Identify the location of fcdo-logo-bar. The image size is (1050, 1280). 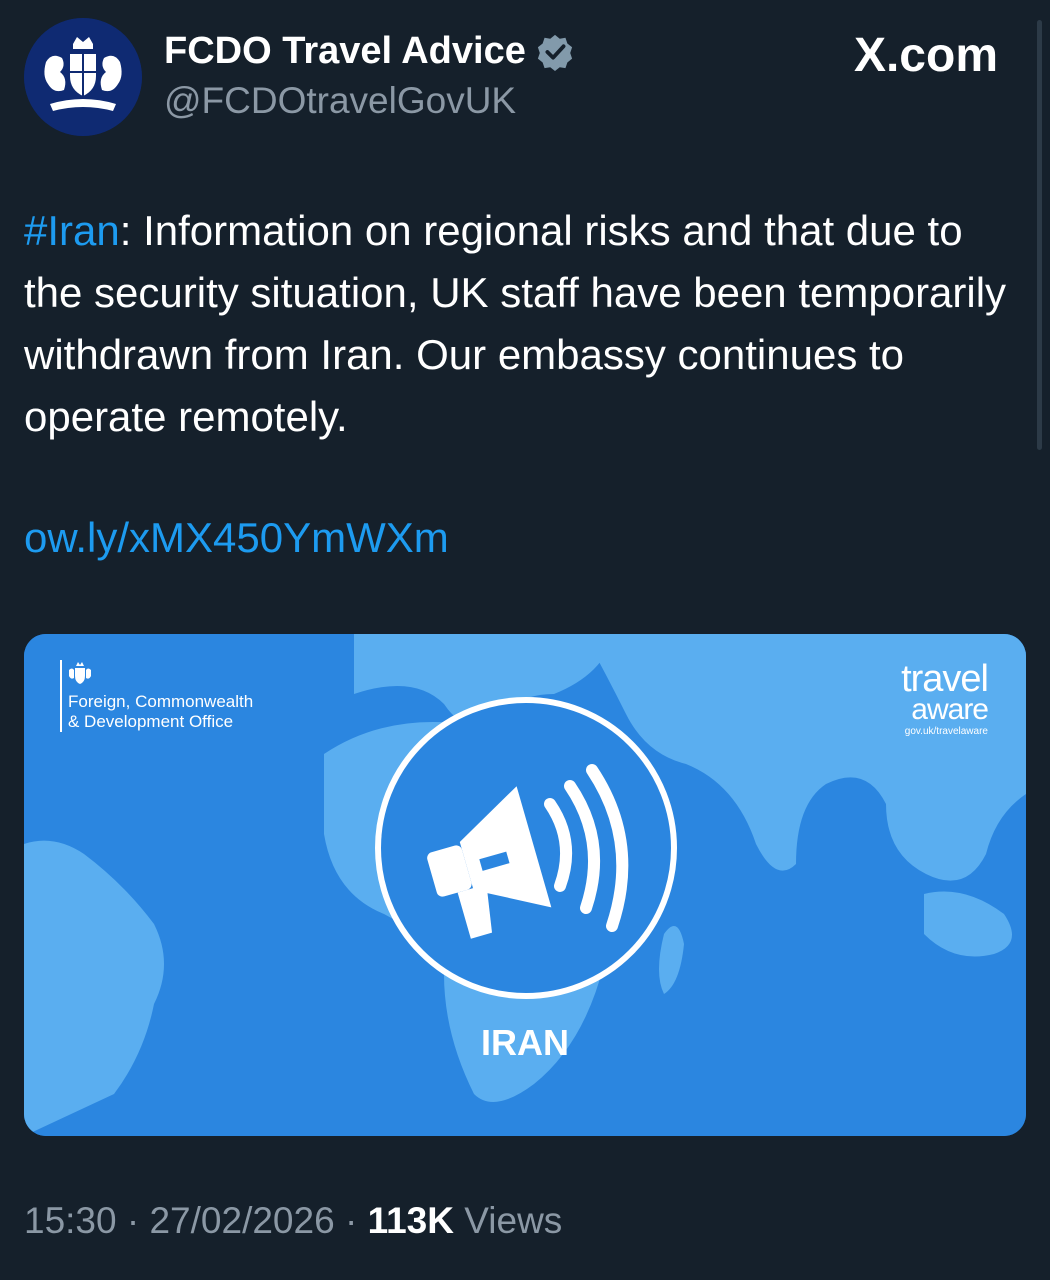
(61, 696).